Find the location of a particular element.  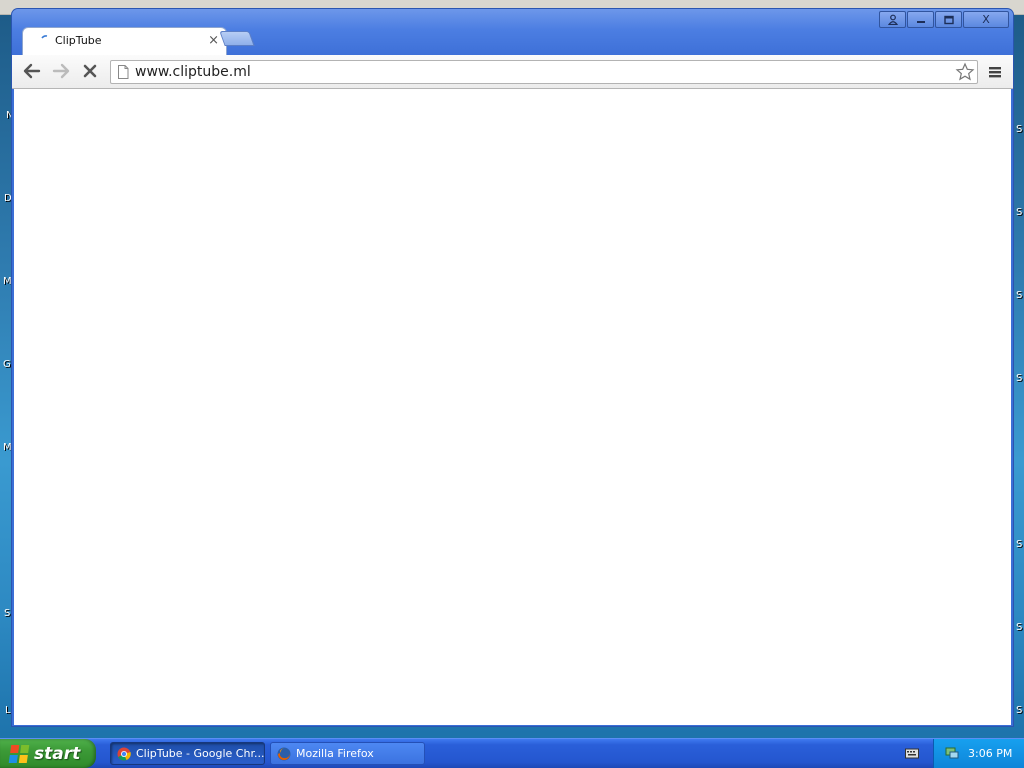

network-icon is located at coordinates (952, 753).